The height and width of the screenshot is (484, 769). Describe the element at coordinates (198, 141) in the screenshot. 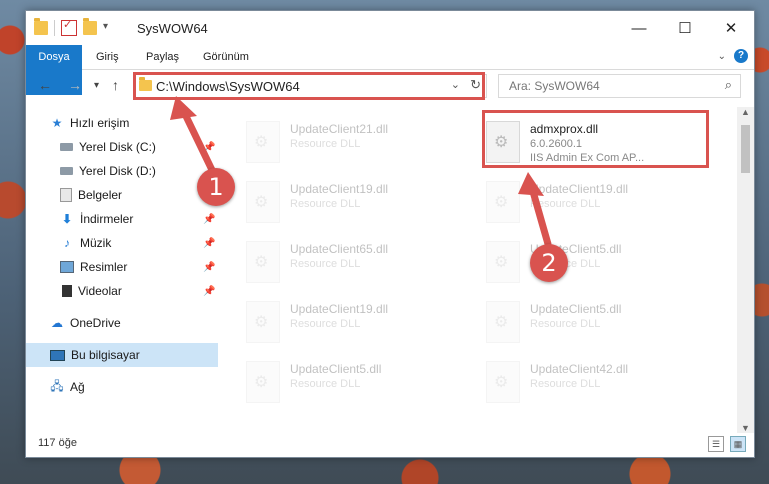

I see `arrow-1-shaft` at that location.